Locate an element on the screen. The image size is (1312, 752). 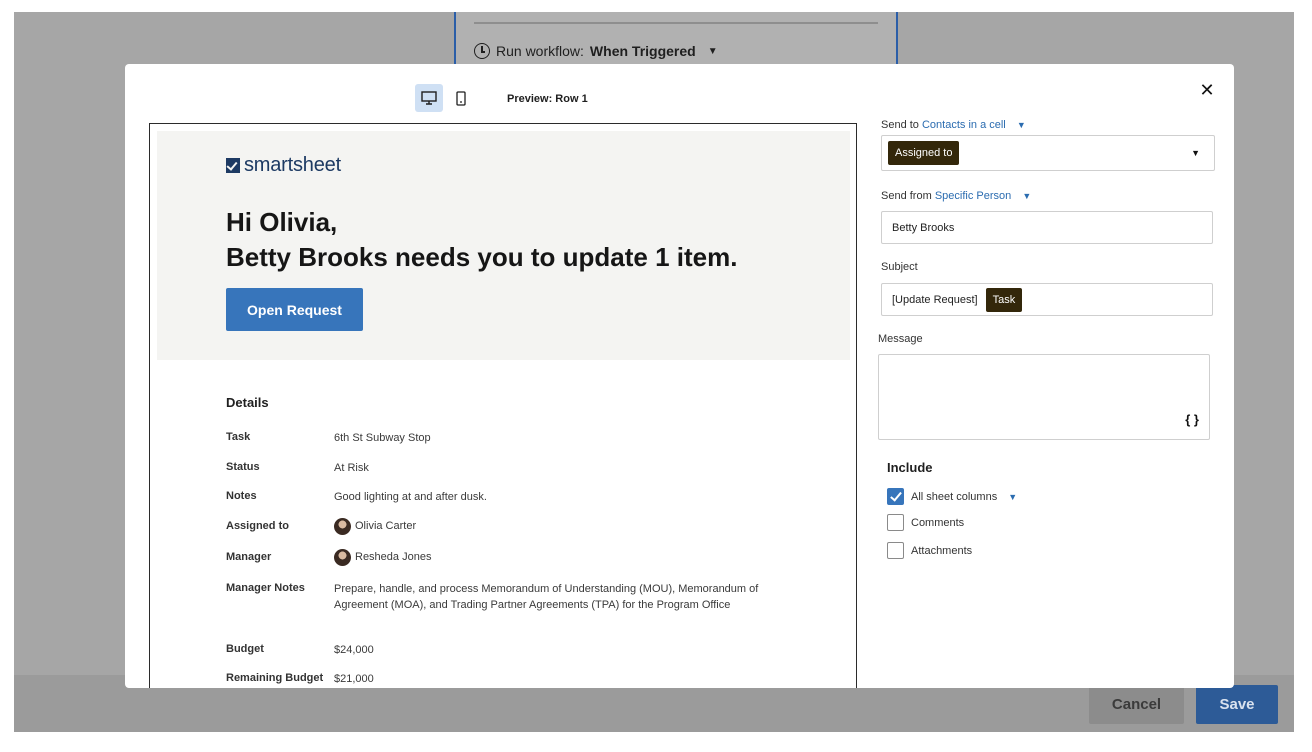
send-from-link: Specific Person is located at coordinates (973, 196).